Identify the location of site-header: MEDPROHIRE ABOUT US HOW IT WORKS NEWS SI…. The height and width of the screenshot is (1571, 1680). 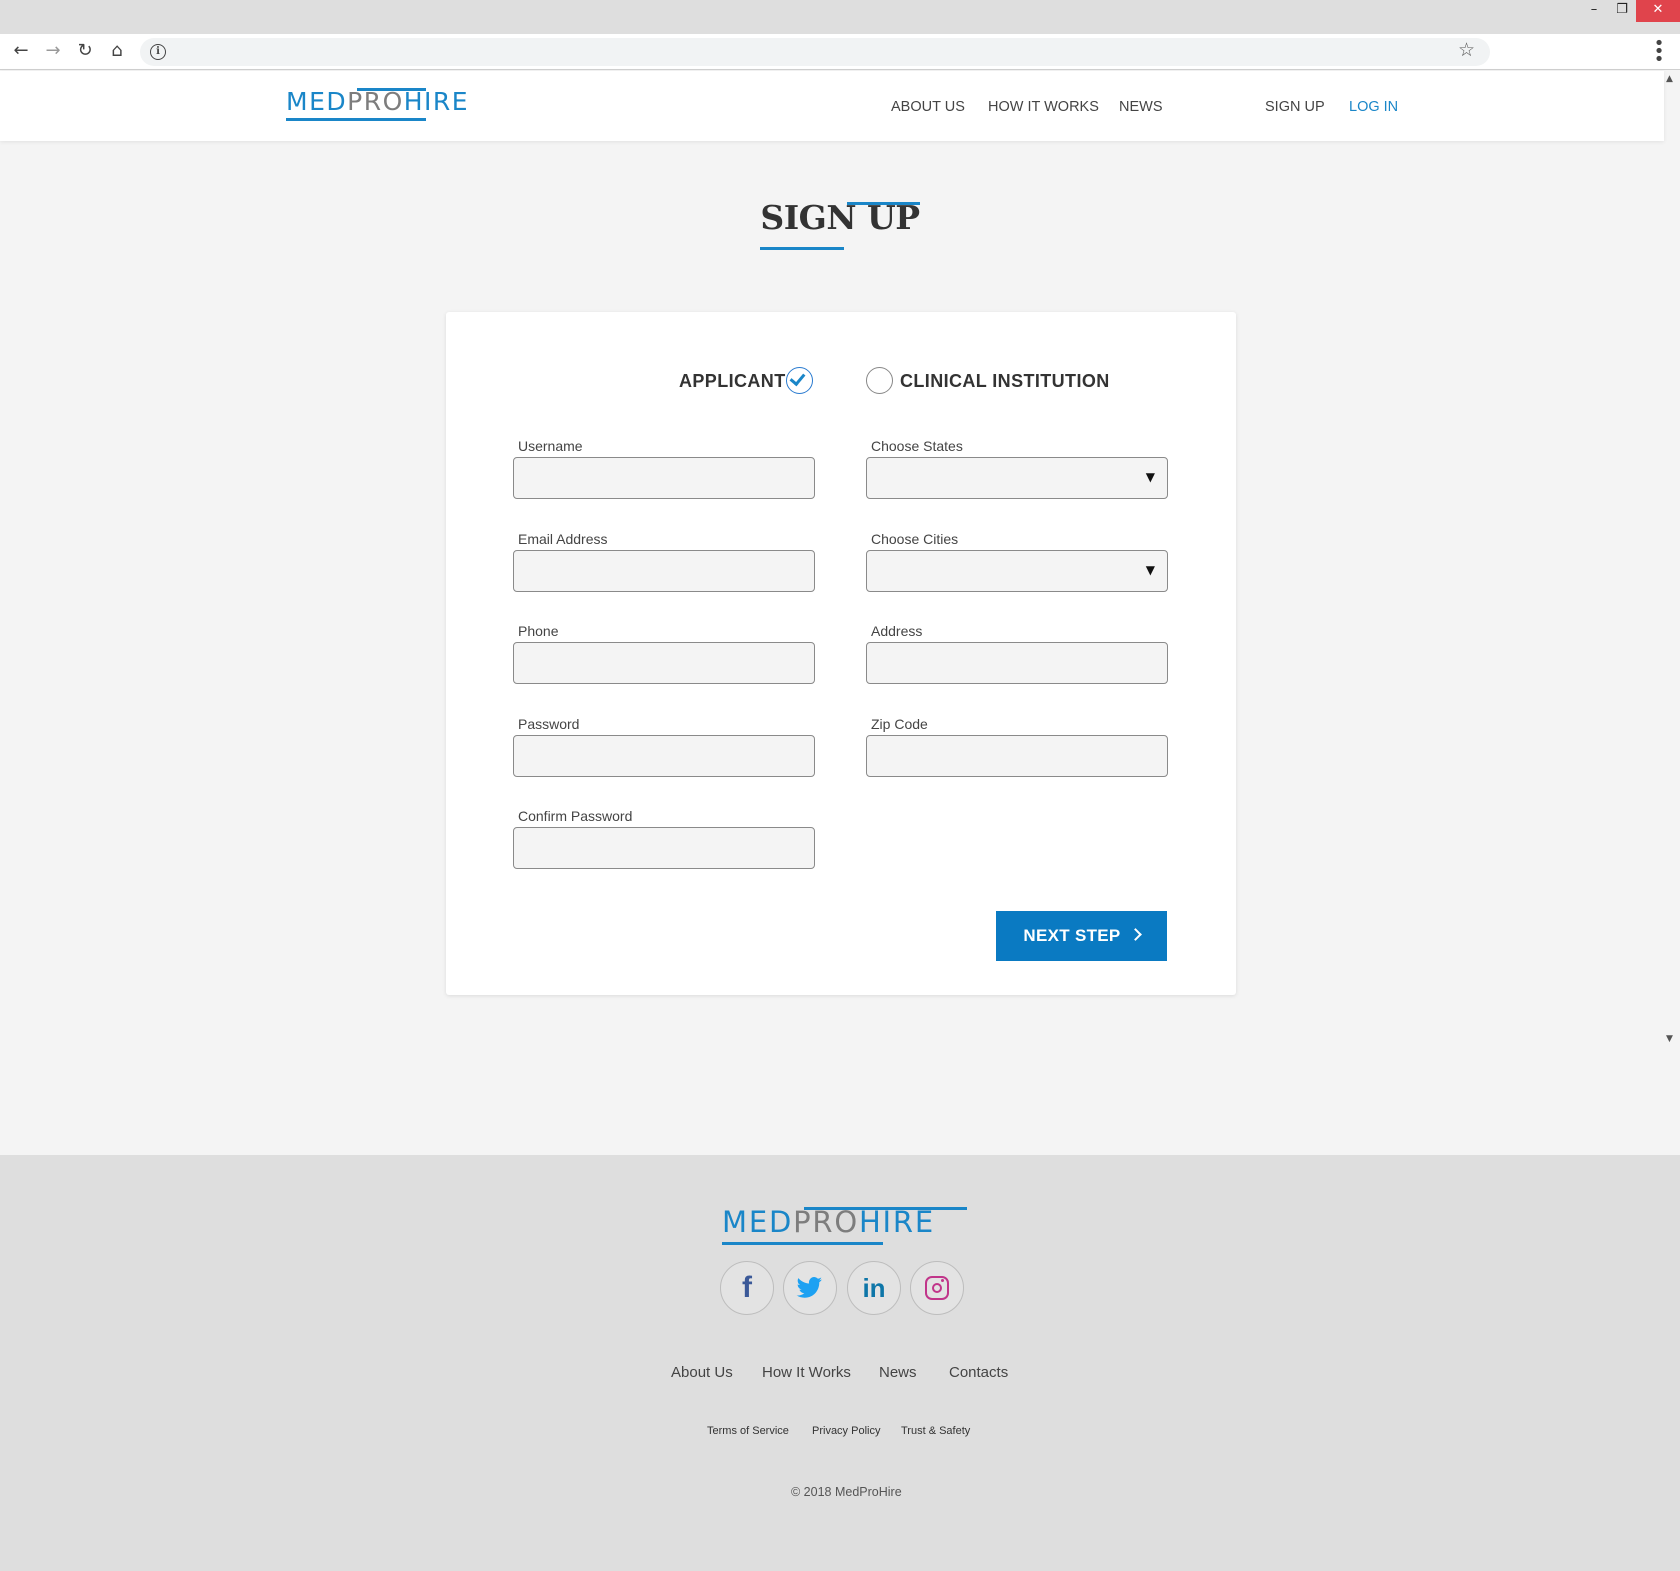
(832, 106).